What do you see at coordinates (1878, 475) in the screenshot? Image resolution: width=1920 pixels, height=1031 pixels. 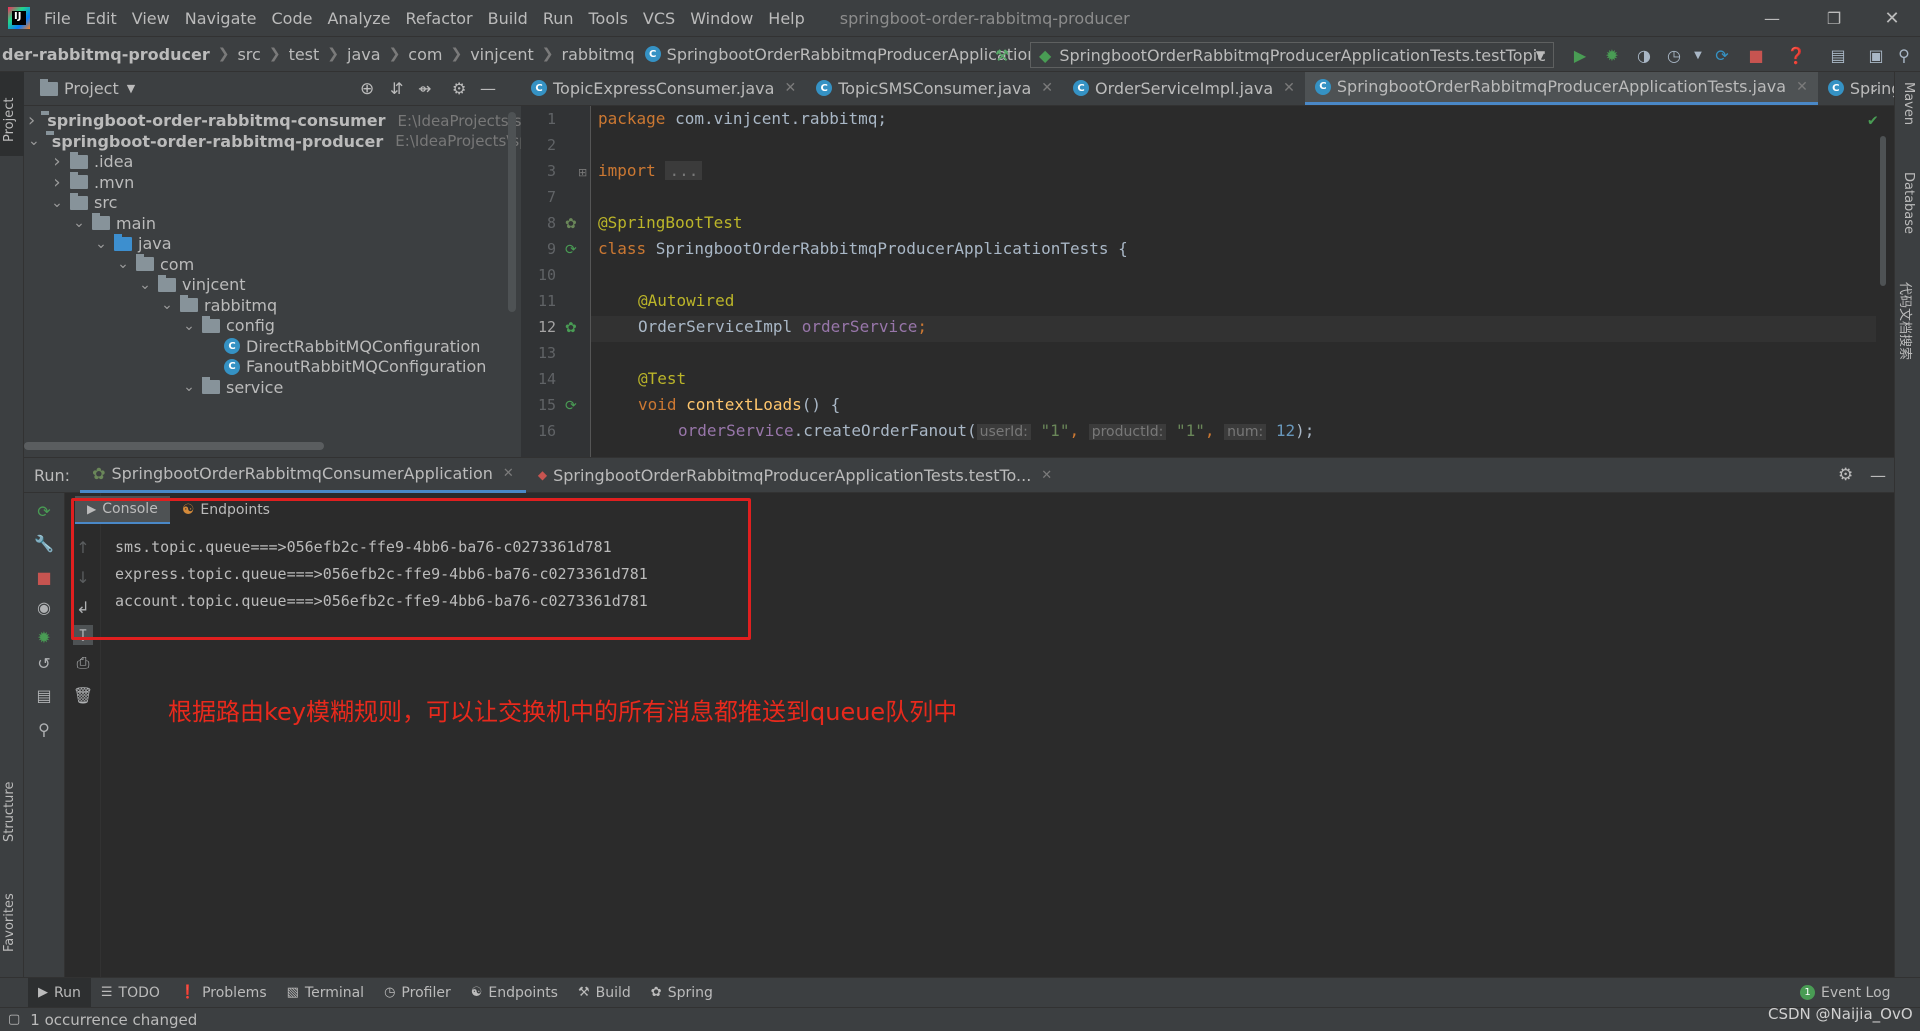 I see `hide-panel-icon: —` at bounding box center [1878, 475].